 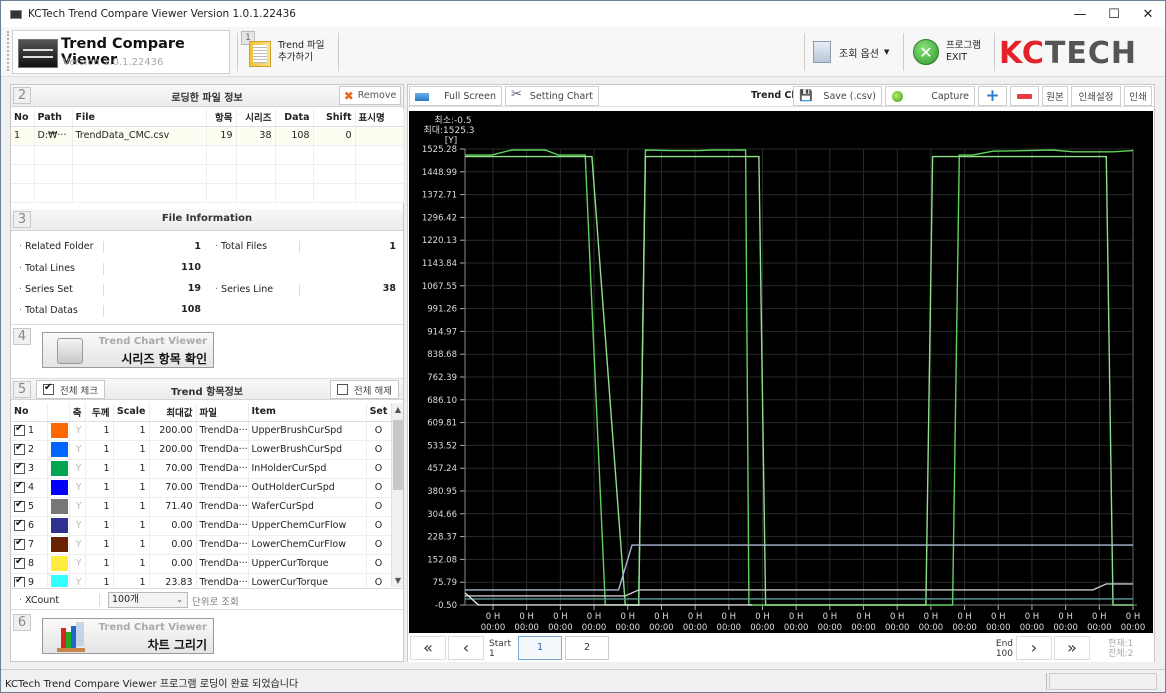 I want to click on col-items: 항목, so click(x=221, y=118).